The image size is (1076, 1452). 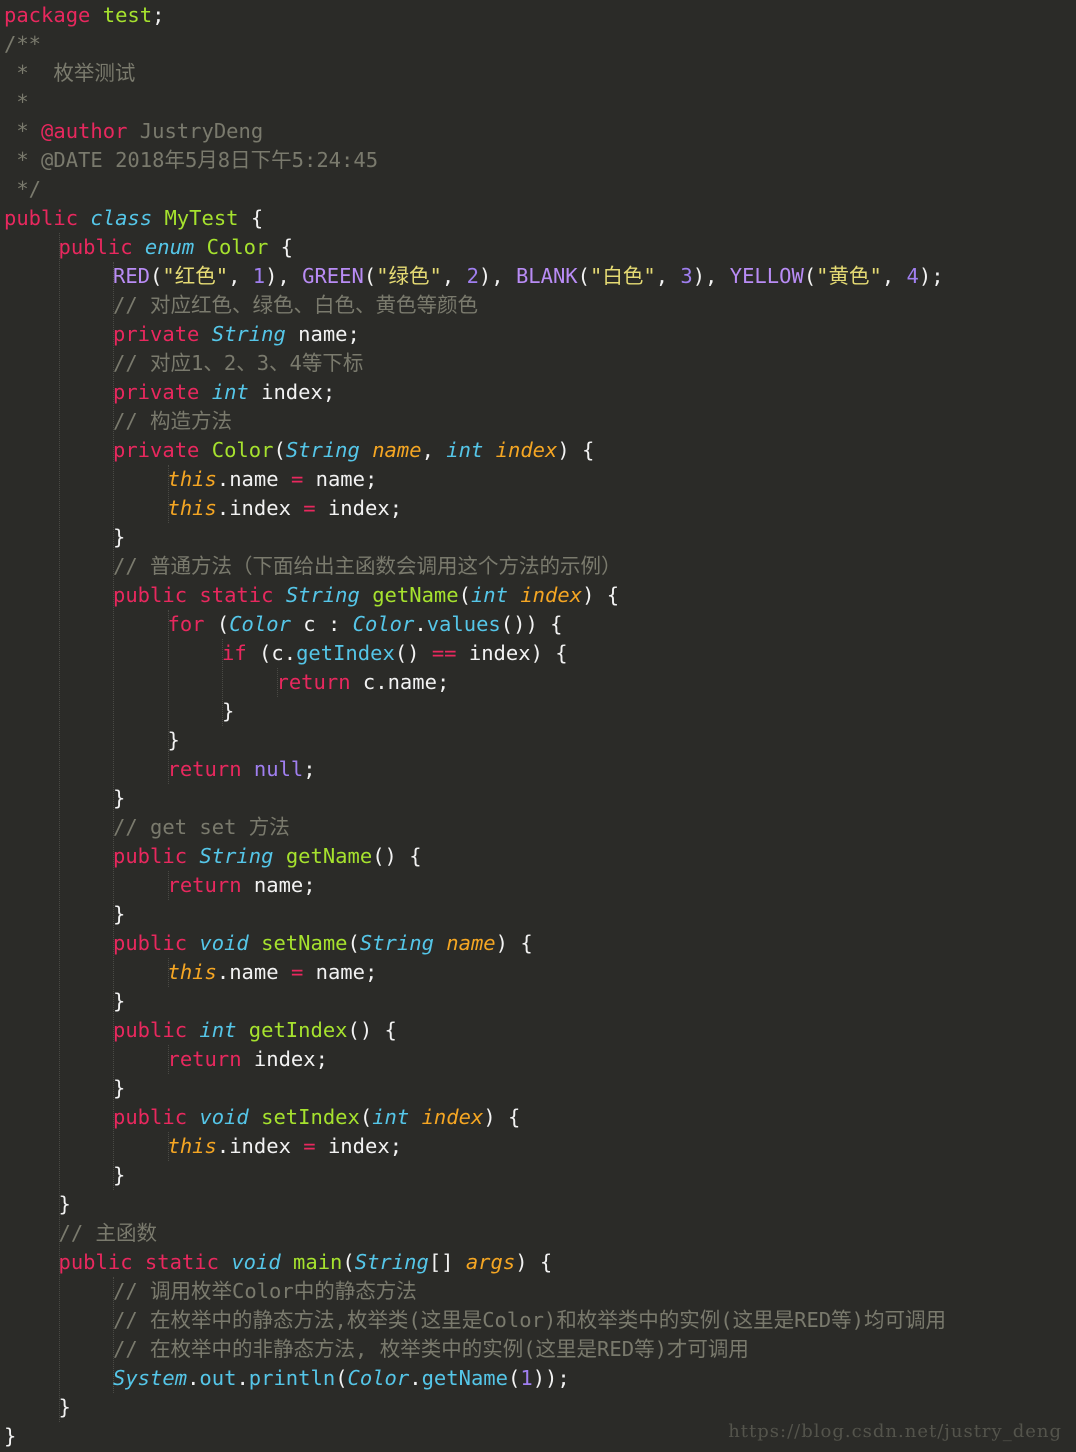 What do you see at coordinates (345, 653) in the screenshot?
I see `code-token-call: getIndex` at bounding box center [345, 653].